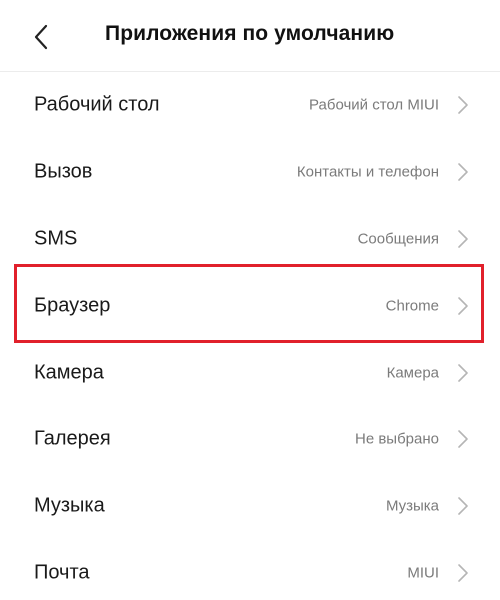  I want to click on row-value: Камера, so click(412, 373).